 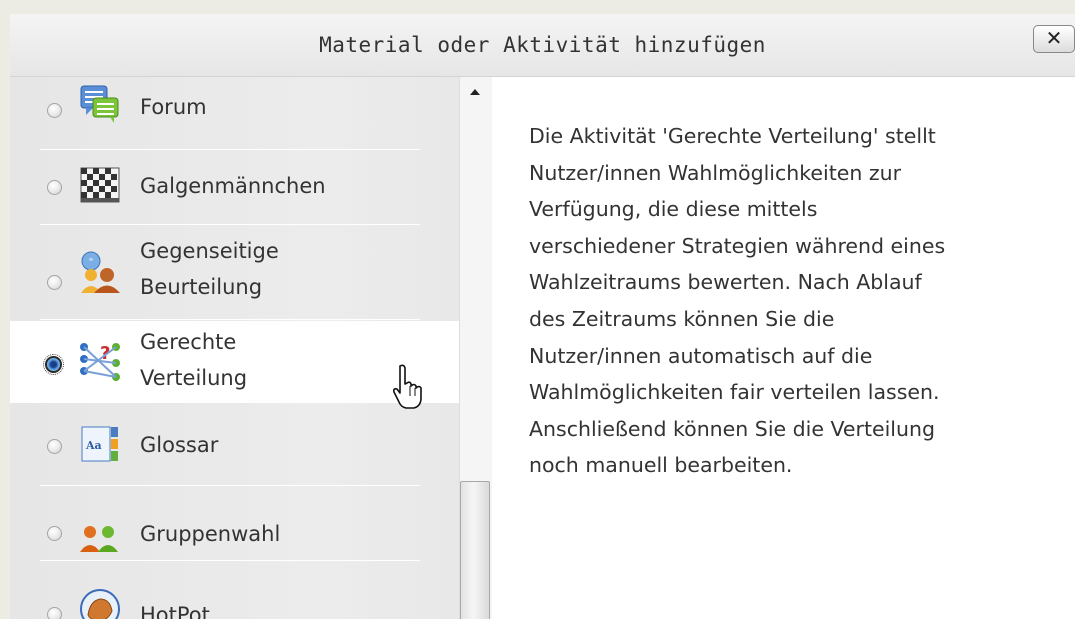 What do you see at coordinates (234, 445) in the screenshot?
I see `option-glossar: Aa Glossar` at bounding box center [234, 445].